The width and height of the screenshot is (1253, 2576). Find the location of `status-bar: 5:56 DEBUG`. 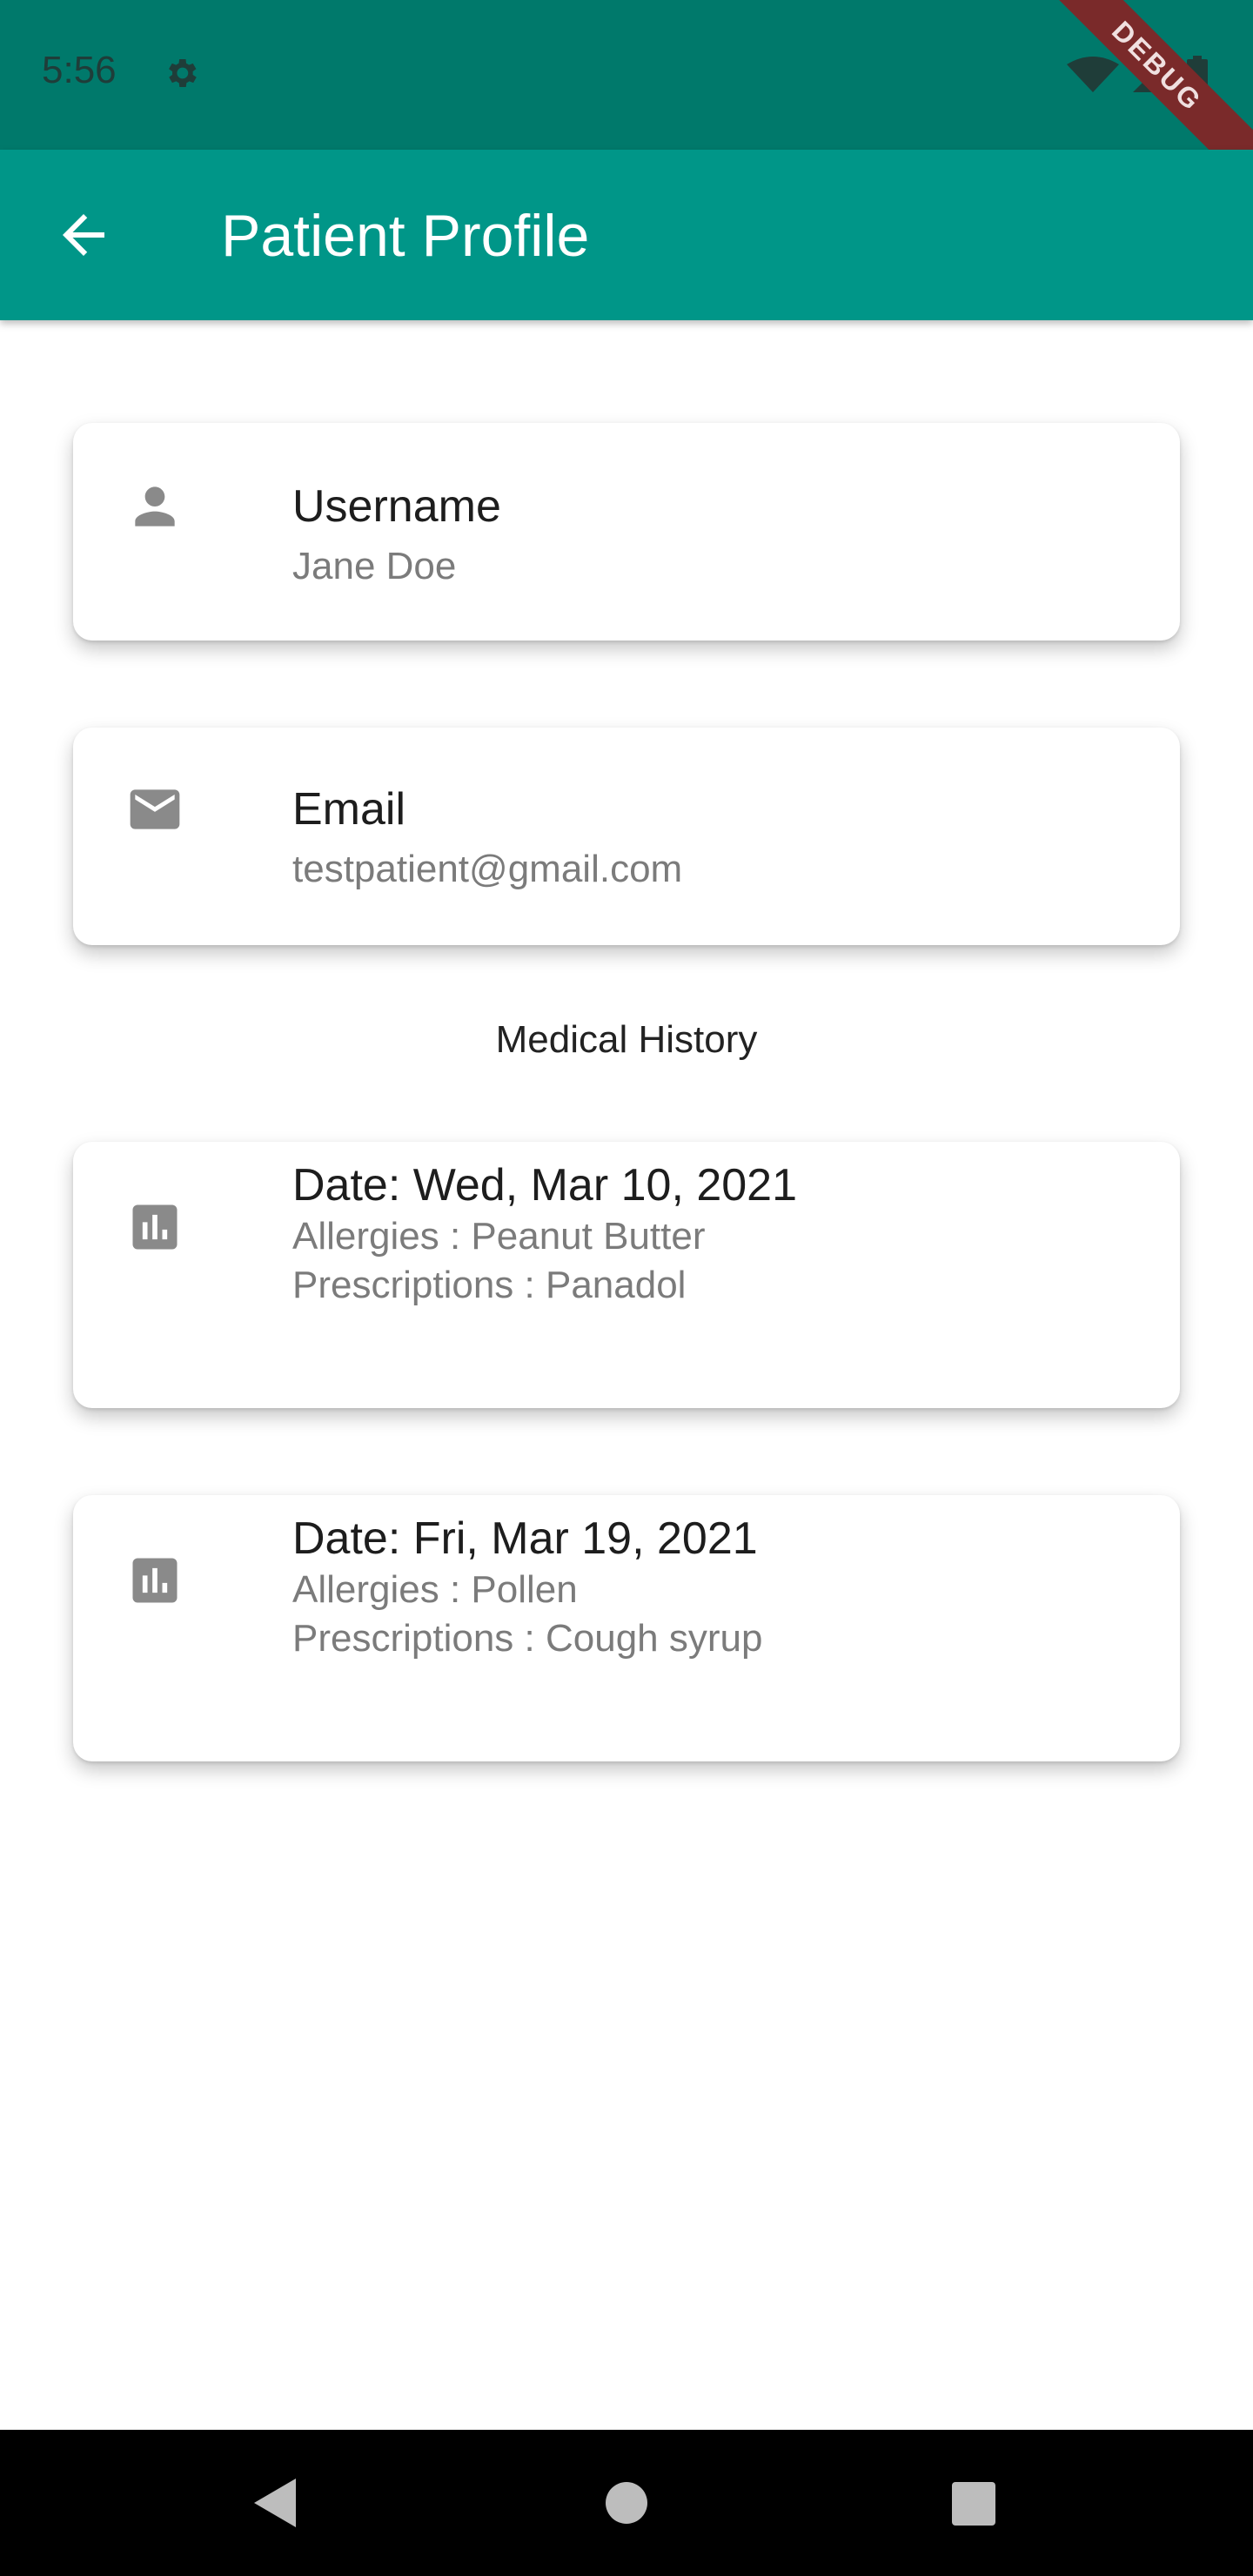

status-bar: 5:56 DEBUG is located at coordinates (626, 96).